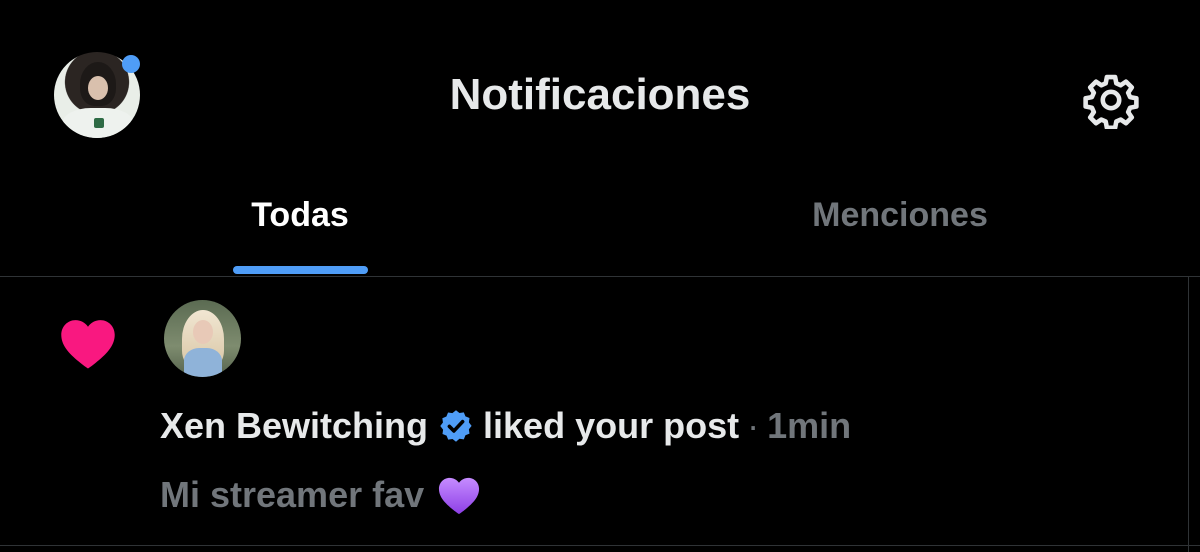  Describe the element at coordinates (611, 425) in the screenshot. I see `notification-action: liked your post` at that location.